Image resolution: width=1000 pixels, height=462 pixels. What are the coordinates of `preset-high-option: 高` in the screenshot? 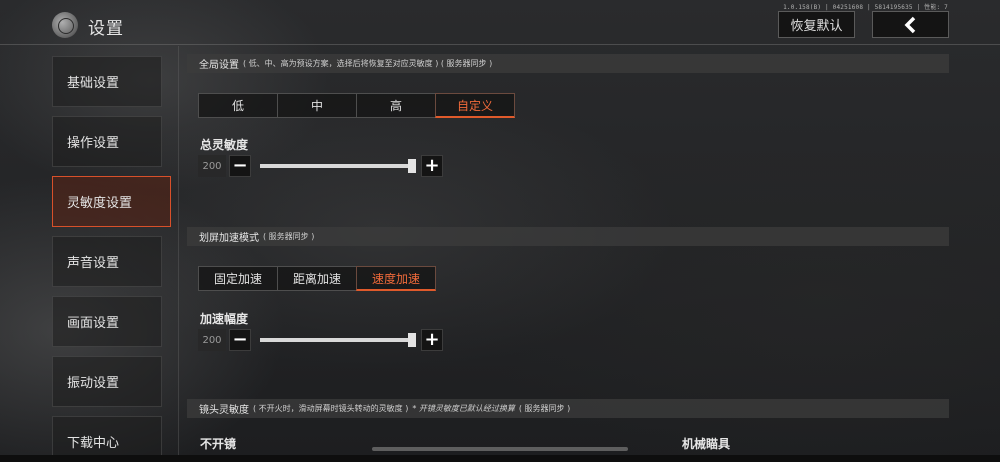 It's located at (396, 105).